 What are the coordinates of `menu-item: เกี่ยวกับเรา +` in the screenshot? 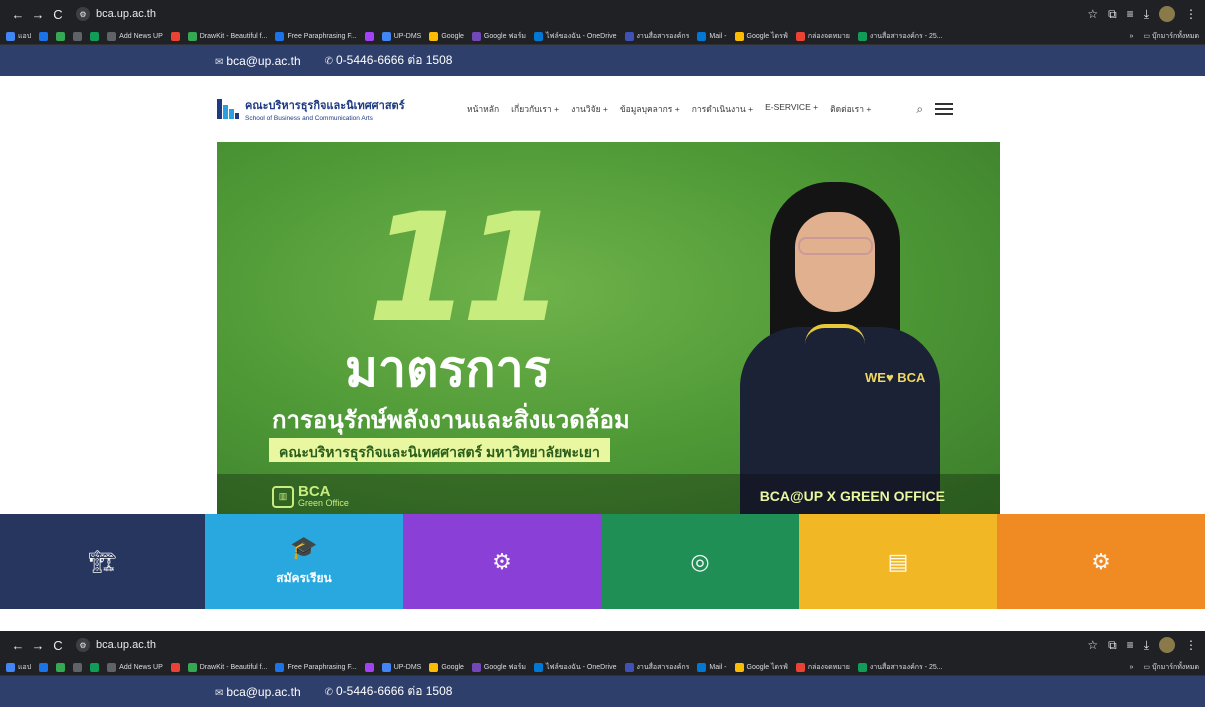 It's located at (535, 109).